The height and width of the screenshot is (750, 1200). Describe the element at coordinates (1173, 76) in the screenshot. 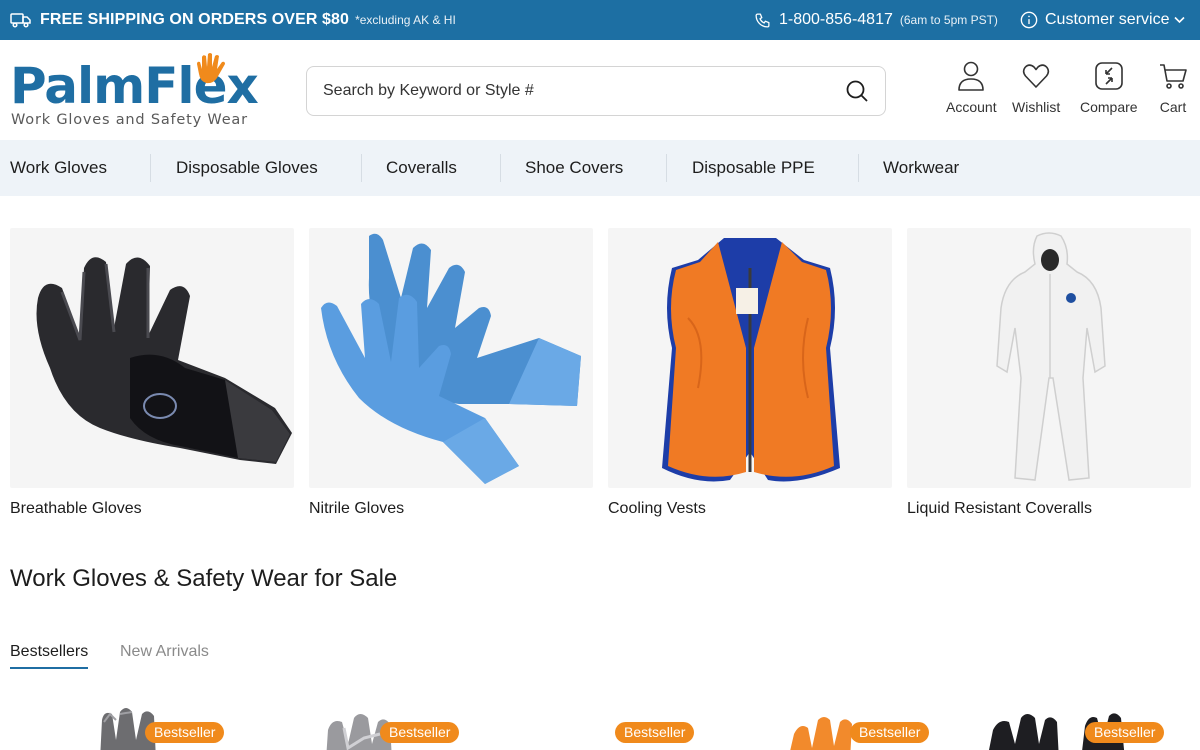

I see `cart-icon` at that location.